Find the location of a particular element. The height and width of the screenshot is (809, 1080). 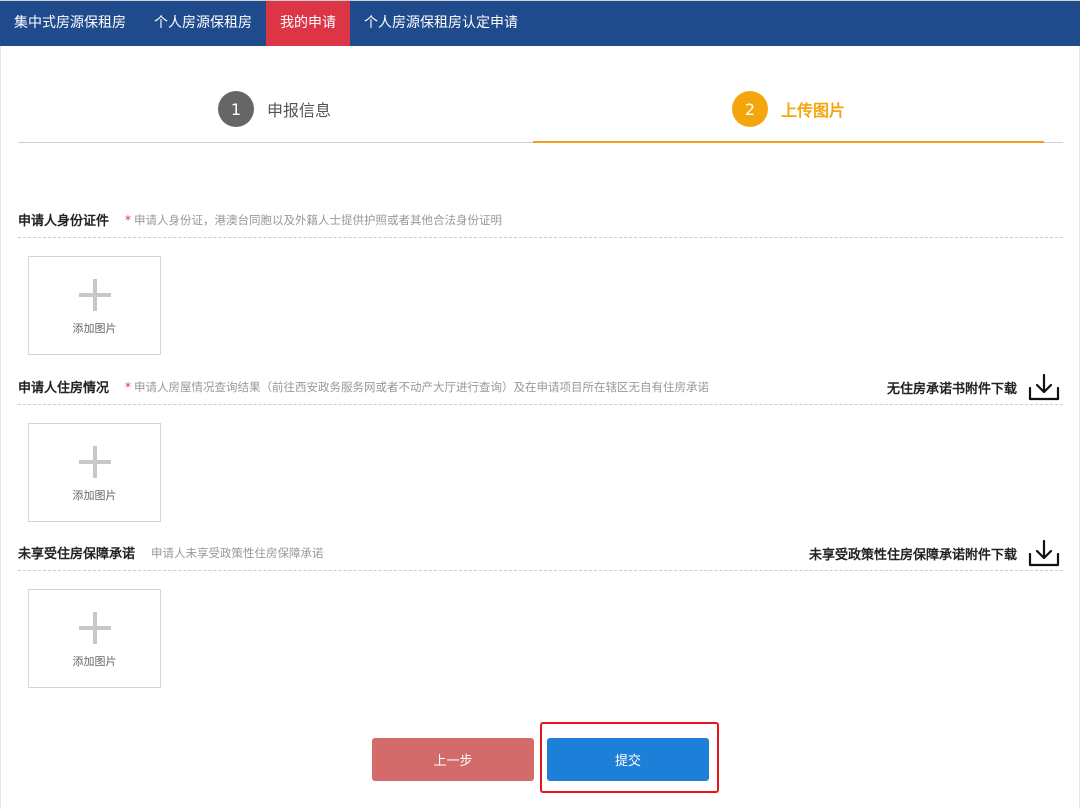

step-declare-info: 1 申报信息 is located at coordinates (274, 109).